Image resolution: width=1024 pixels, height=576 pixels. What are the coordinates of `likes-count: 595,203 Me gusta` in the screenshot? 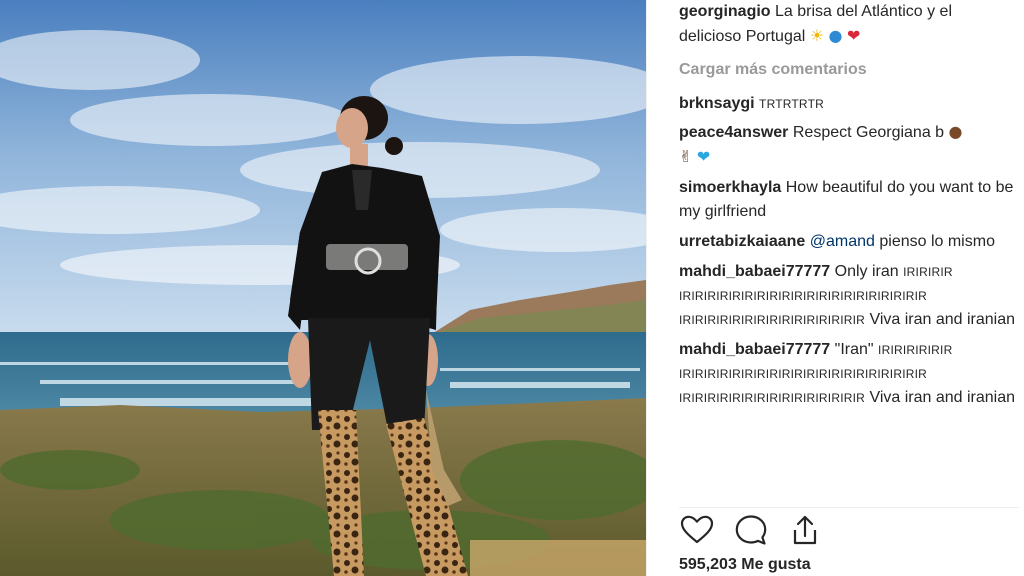 It's located at (745, 565).